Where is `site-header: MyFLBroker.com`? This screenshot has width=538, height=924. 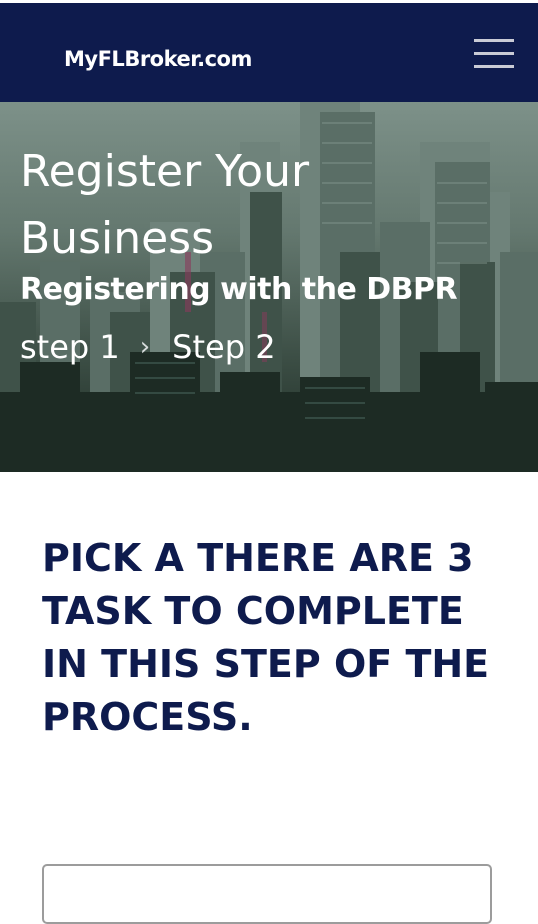 site-header: MyFLBroker.com is located at coordinates (269, 51).